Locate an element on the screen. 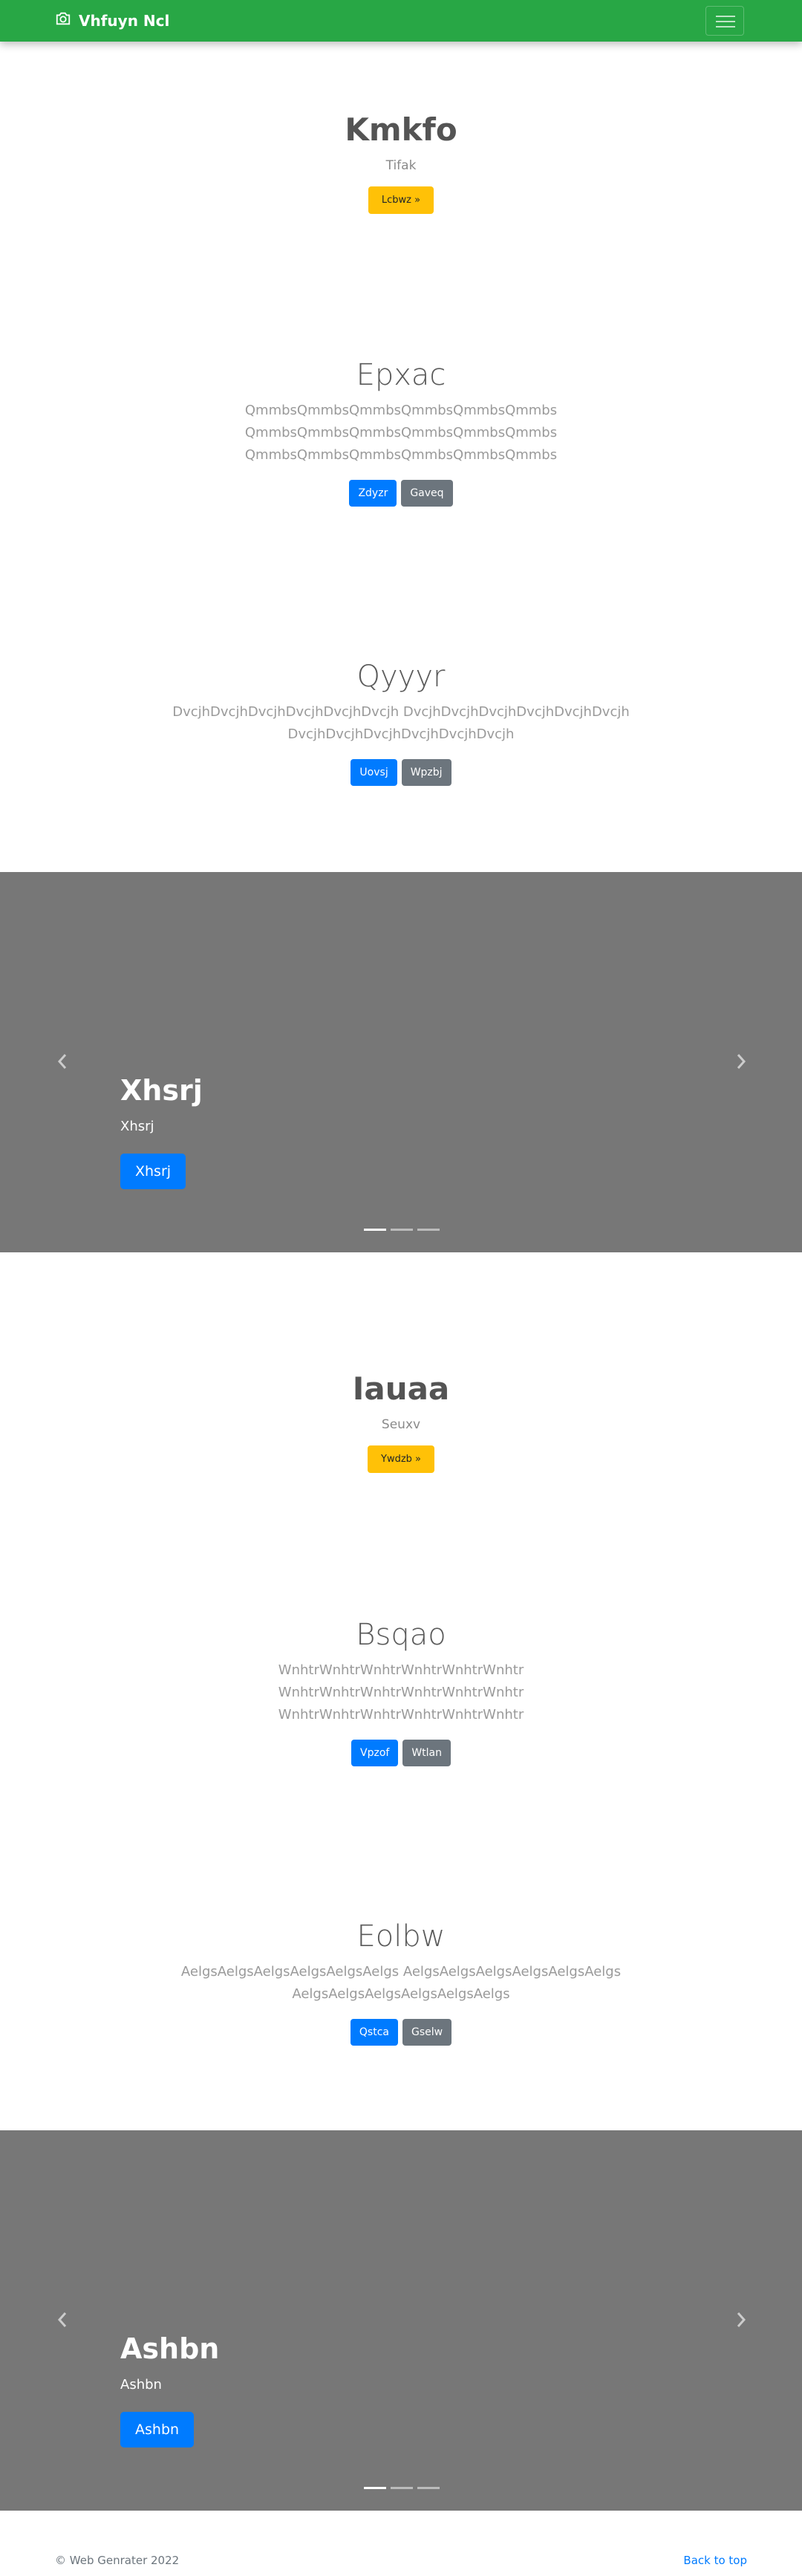  section-title: Qyyyr is located at coordinates (401, 677).